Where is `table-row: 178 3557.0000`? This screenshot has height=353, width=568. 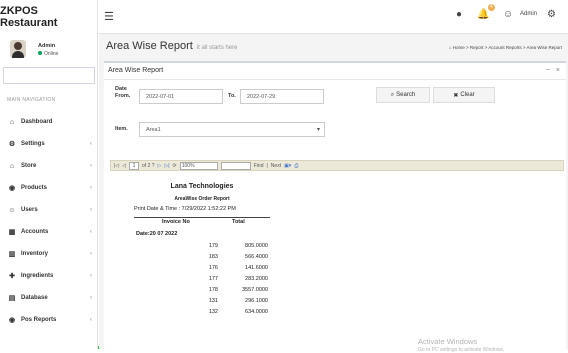 table-row: 178 3557.0000 is located at coordinates (202, 290).